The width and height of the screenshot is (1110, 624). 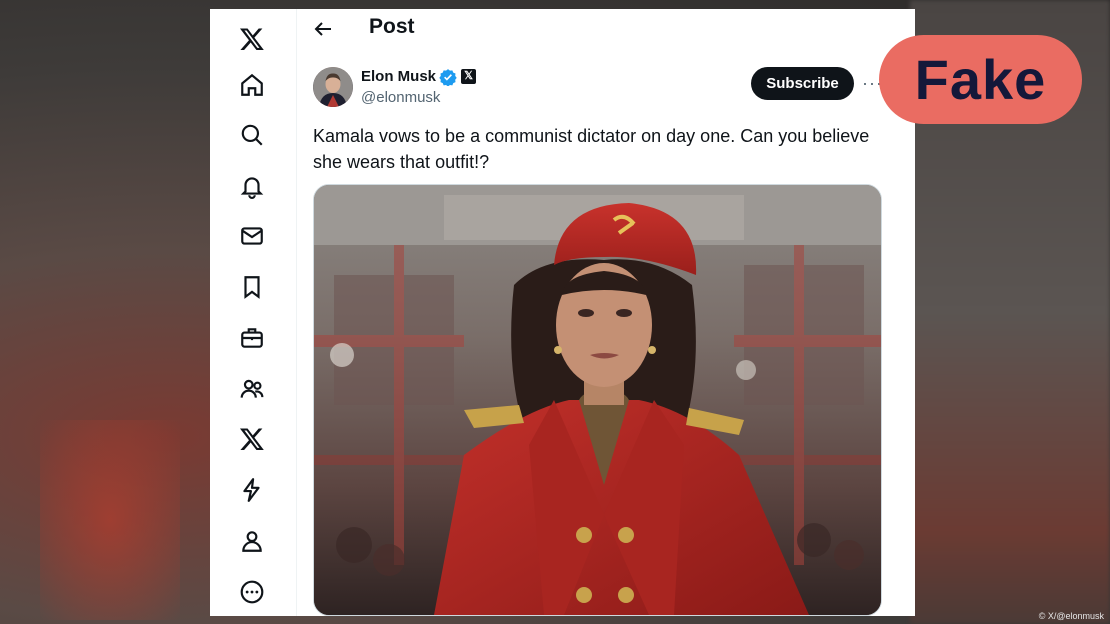 I want to click on more-circle-icon, so click(x=252, y=592).